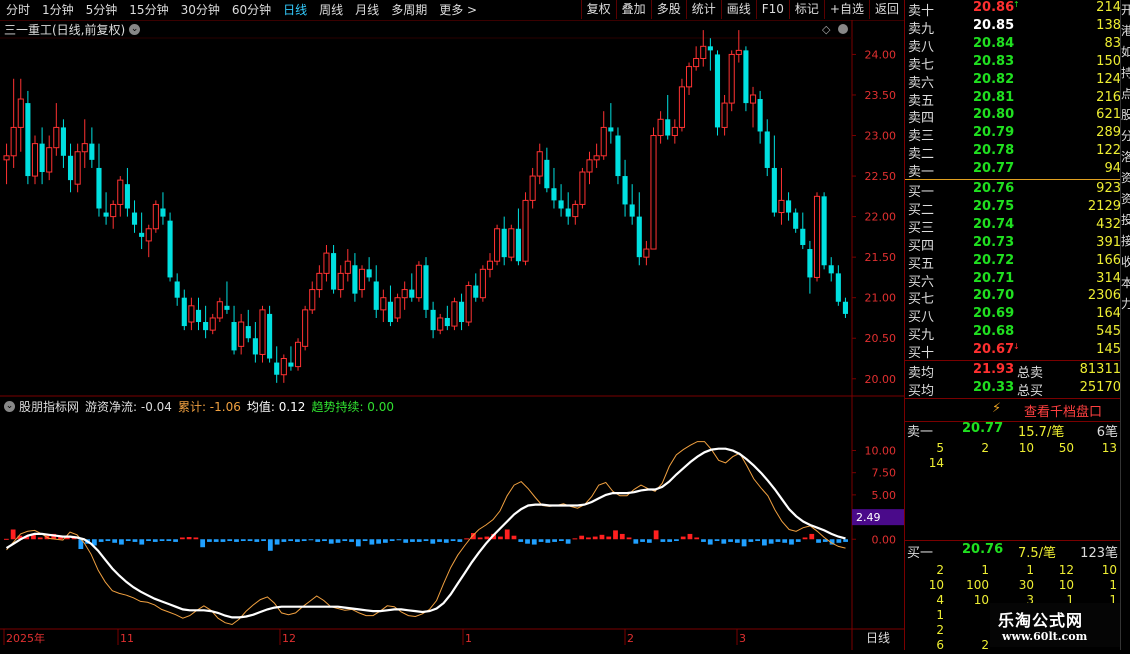  I want to click on buy-queue-cell: 30, so click(1026, 585).